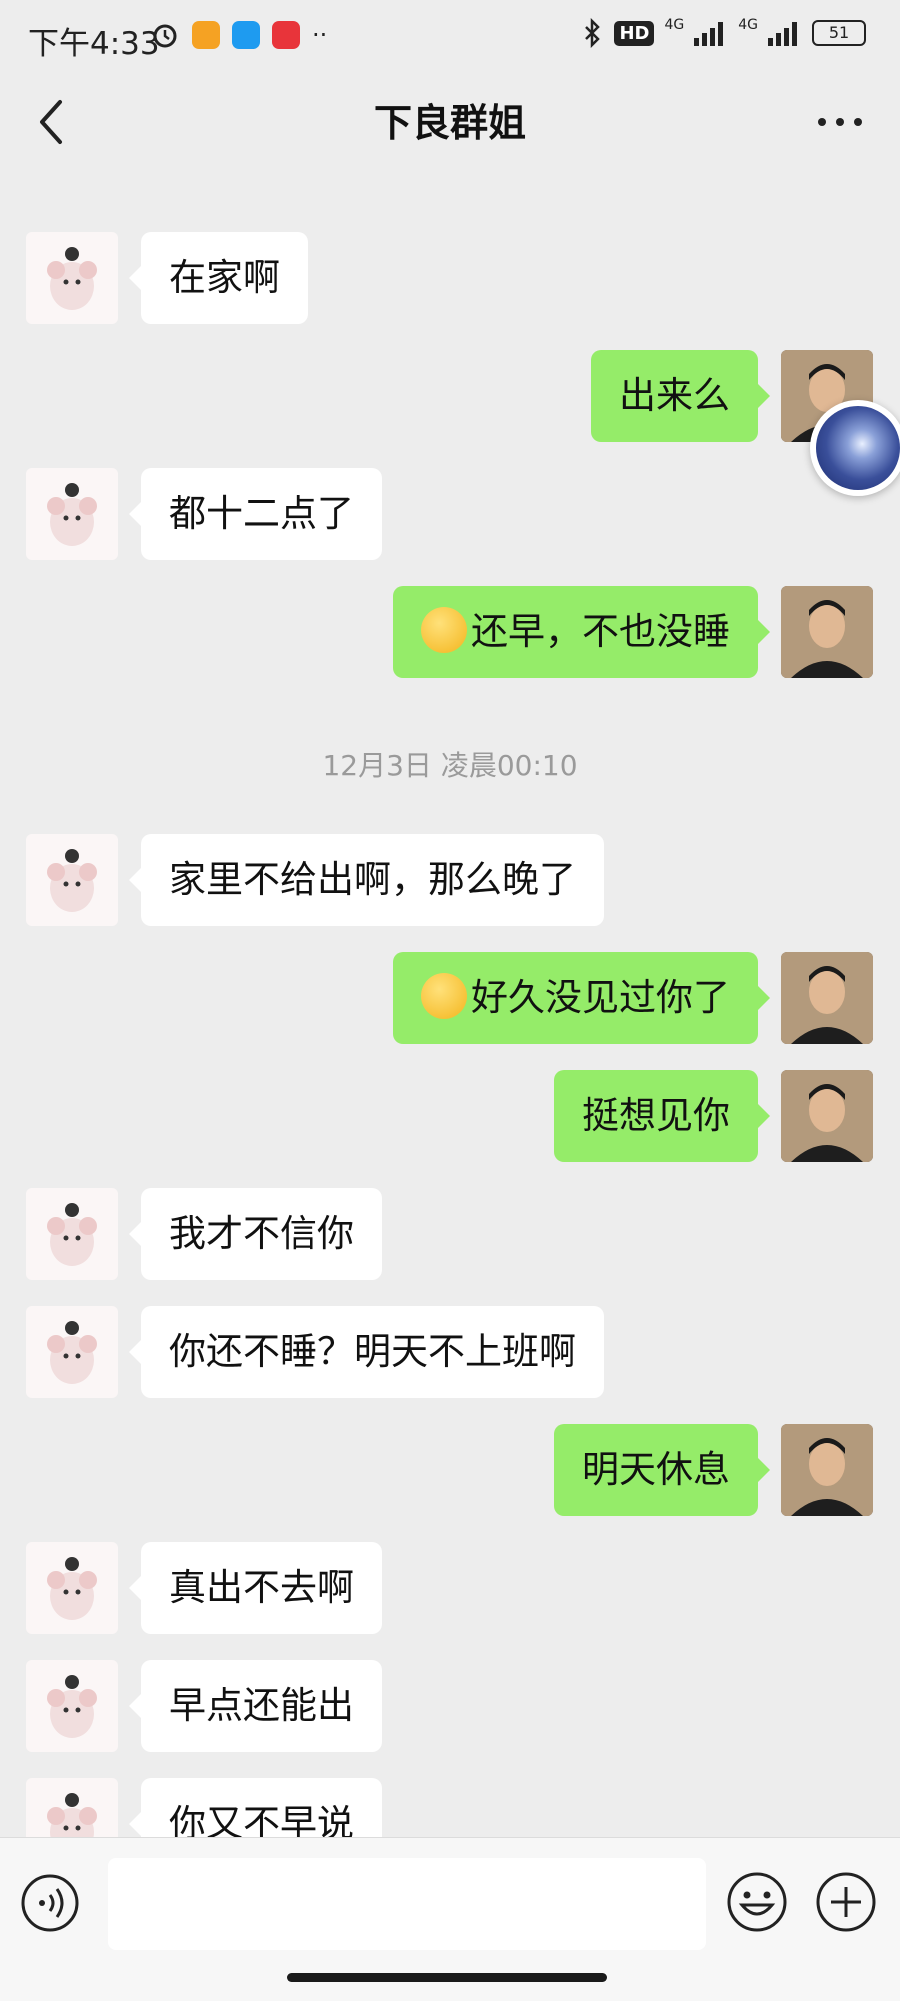 This screenshot has height=2001, width=900. I want to click on message-bubble-outgoing: 还早，不也没睡, so click(581, 632).